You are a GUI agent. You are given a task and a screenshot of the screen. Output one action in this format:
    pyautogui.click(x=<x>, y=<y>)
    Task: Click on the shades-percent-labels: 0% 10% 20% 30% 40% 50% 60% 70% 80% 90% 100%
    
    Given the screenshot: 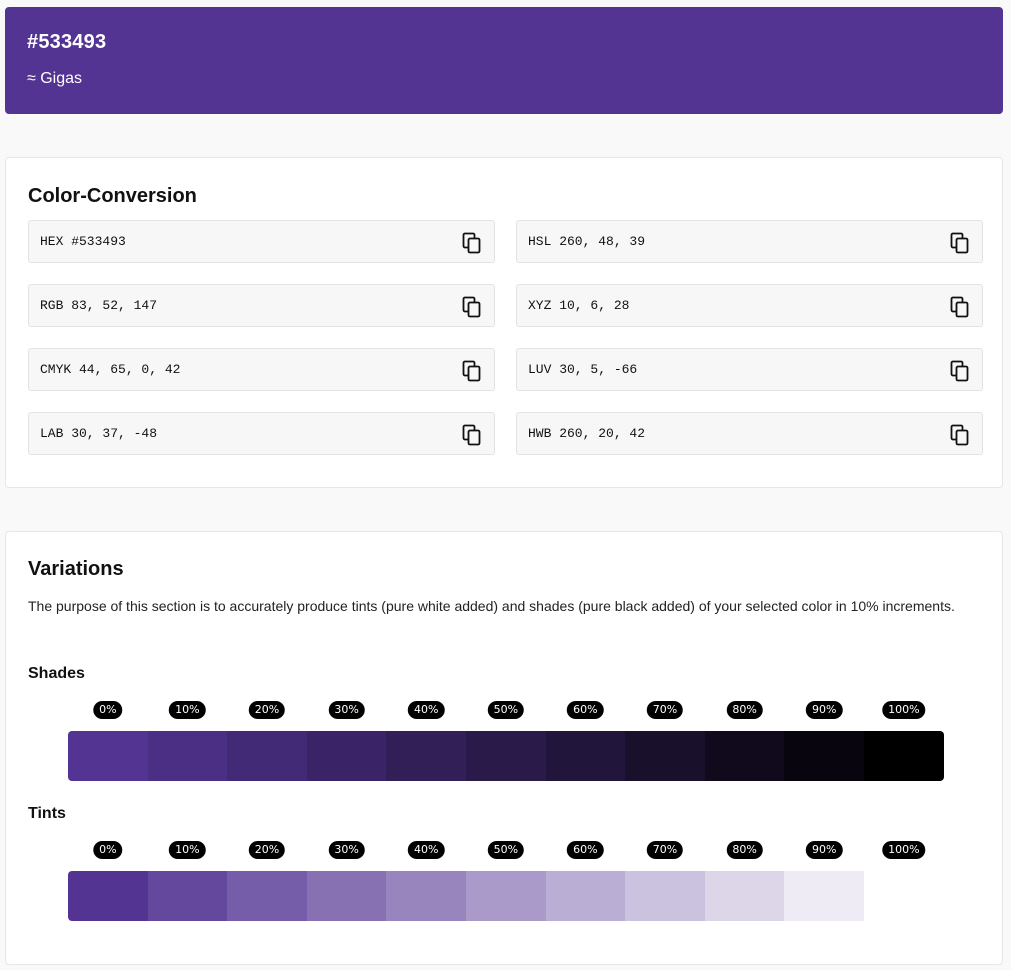 What is the action you would take?
    pyautogui.click(x=506, y=710)
    